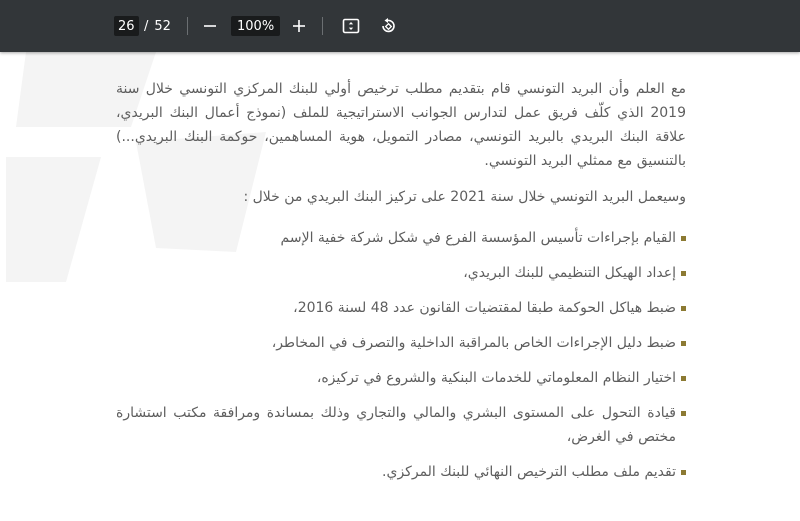  I want to click on rotate-button, so click(388, 26).